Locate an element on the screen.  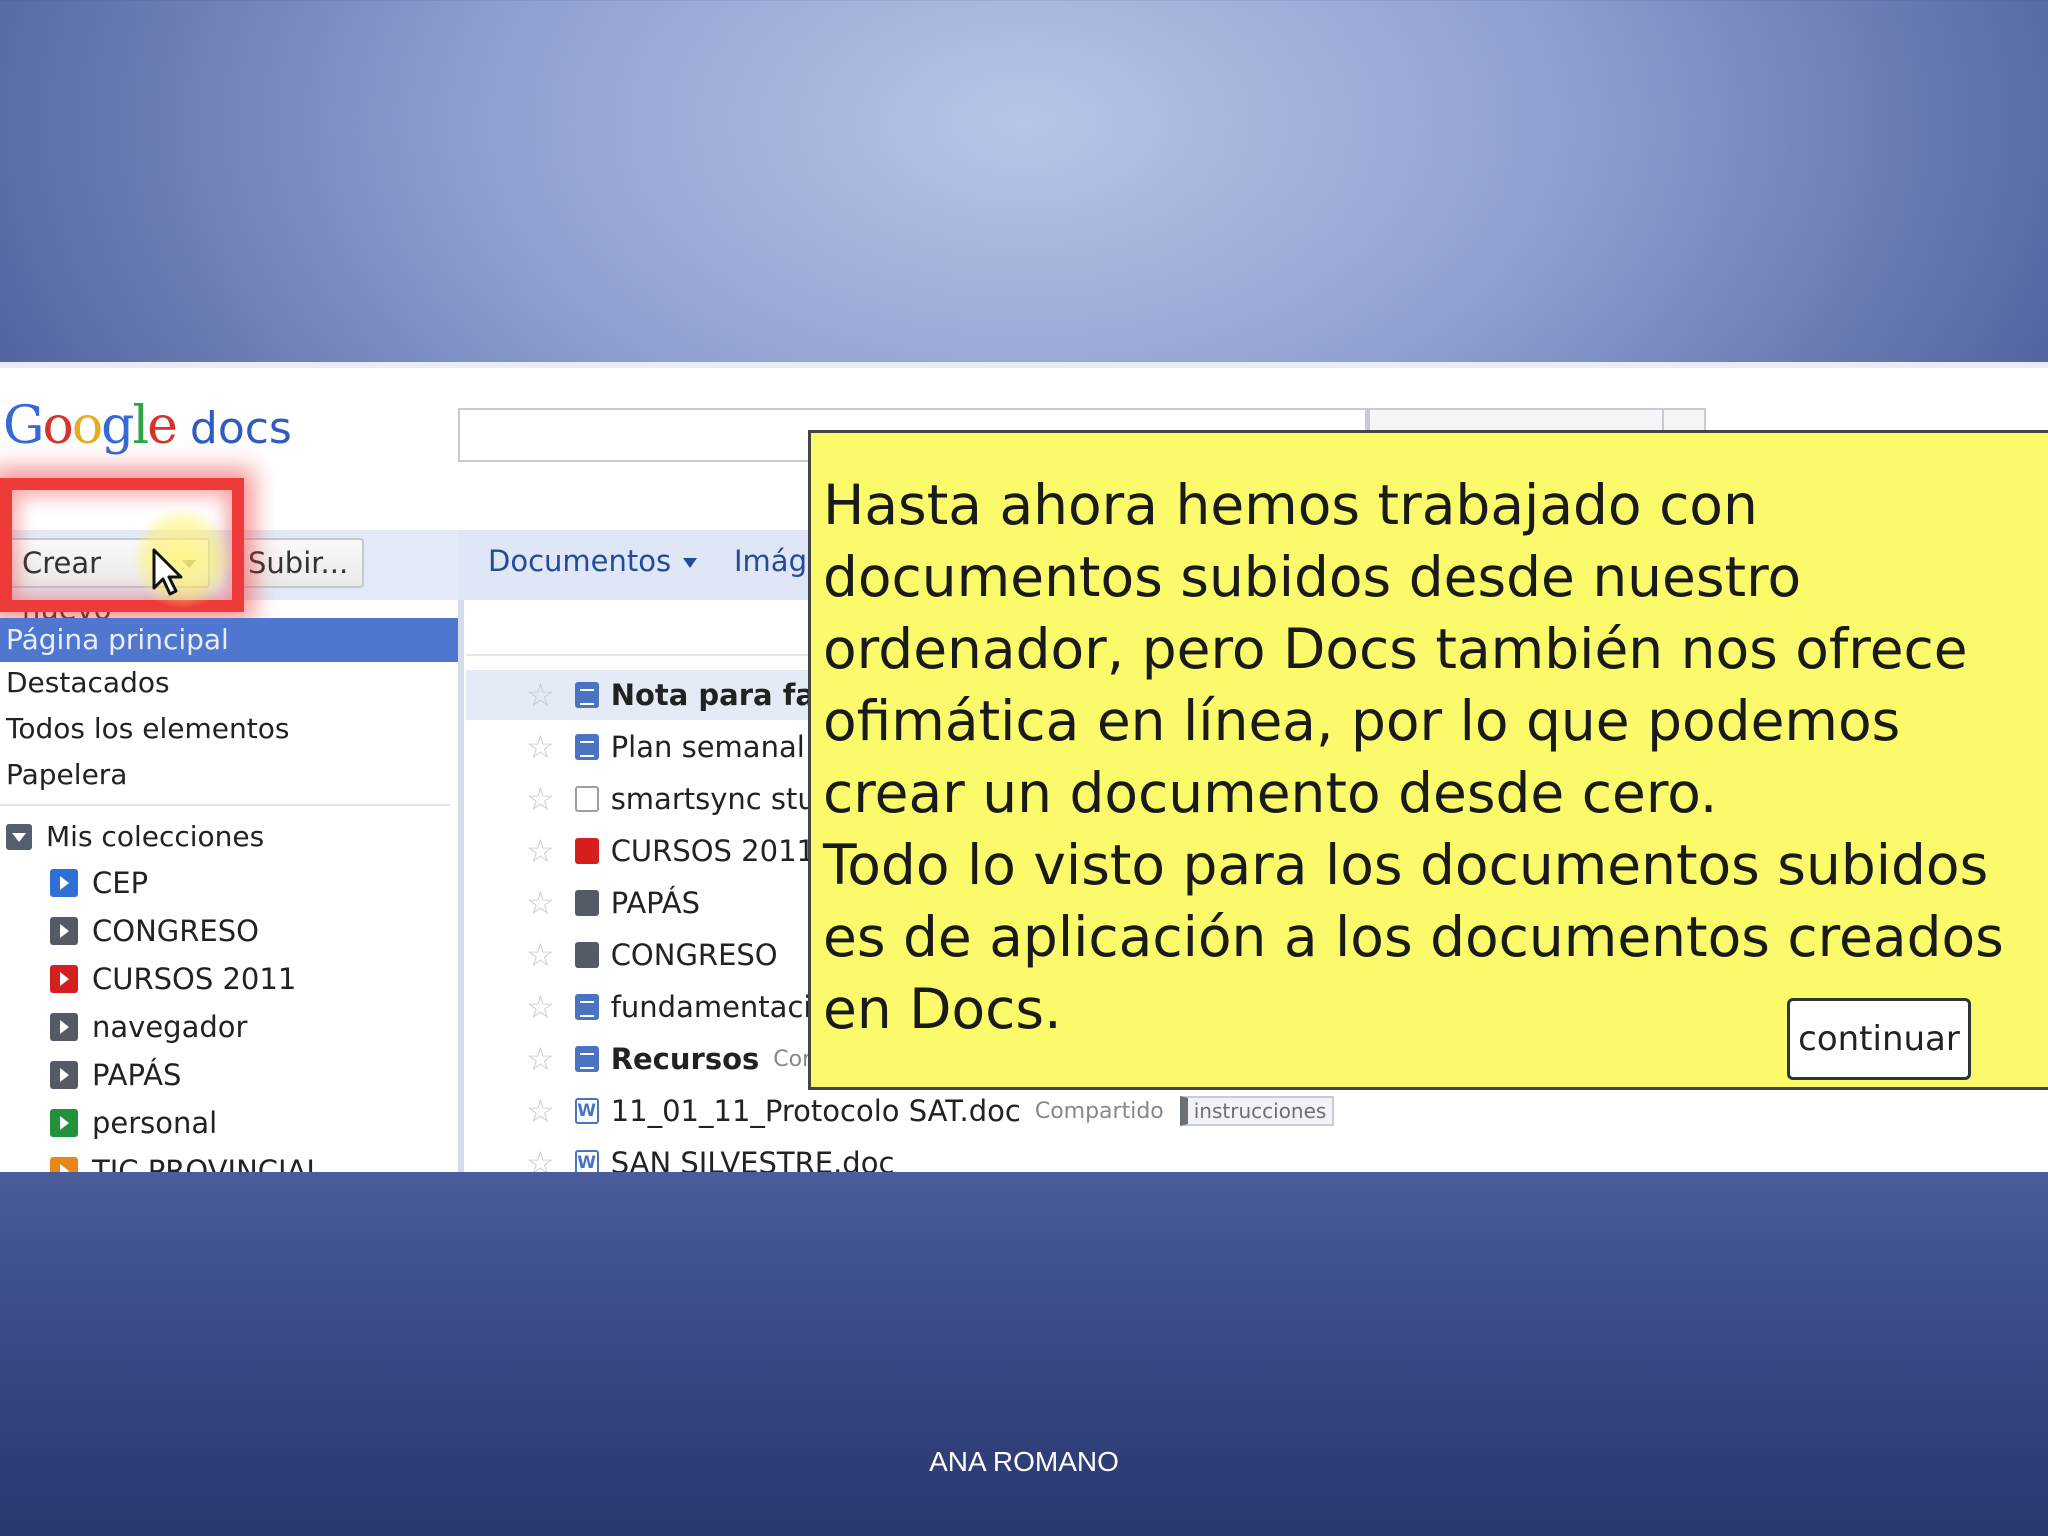
document-row: ☆ smartsync stud is located at coordinates (680, 799).